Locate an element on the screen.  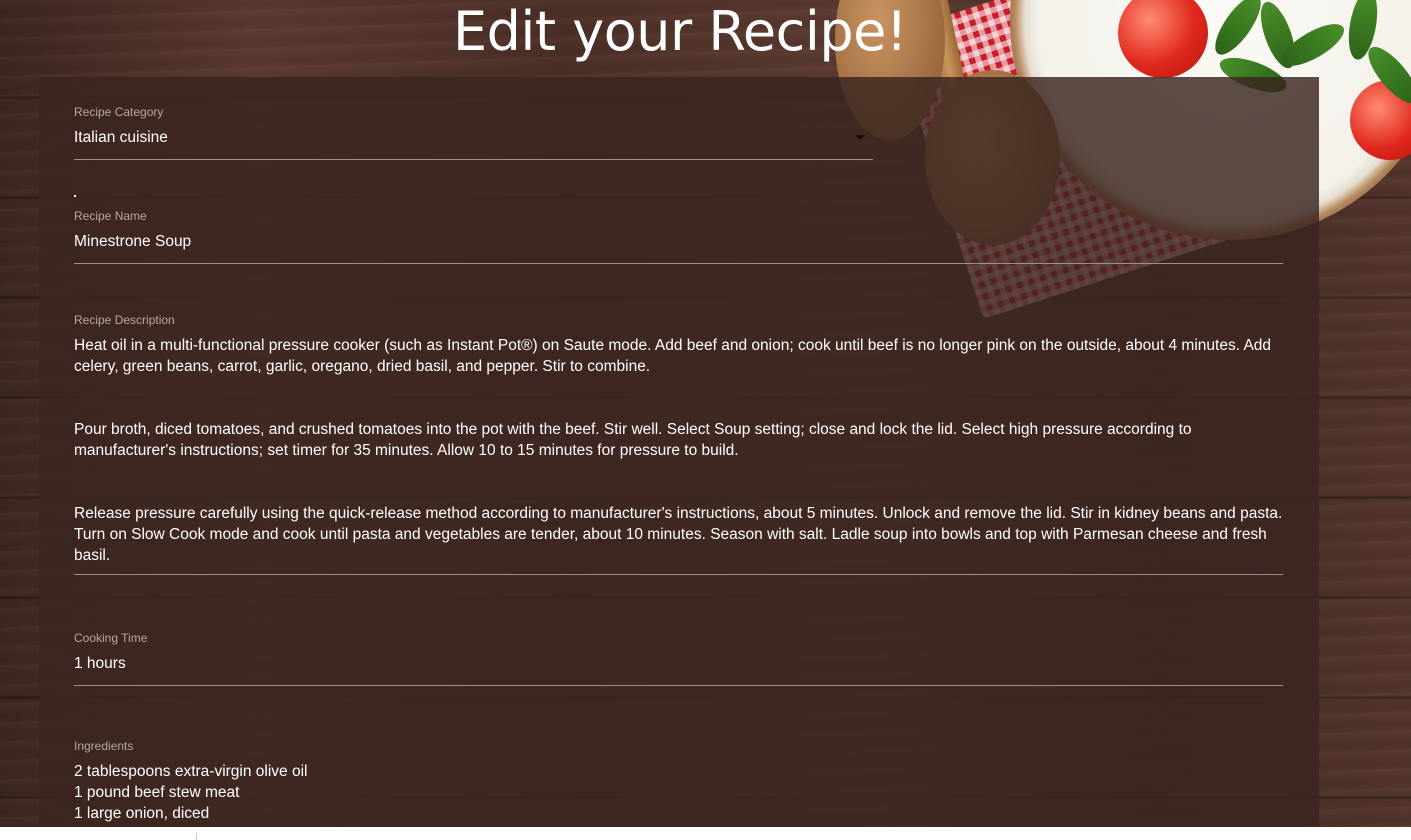
ingredients-label: Ingredients is located at coordinates (104, 746).